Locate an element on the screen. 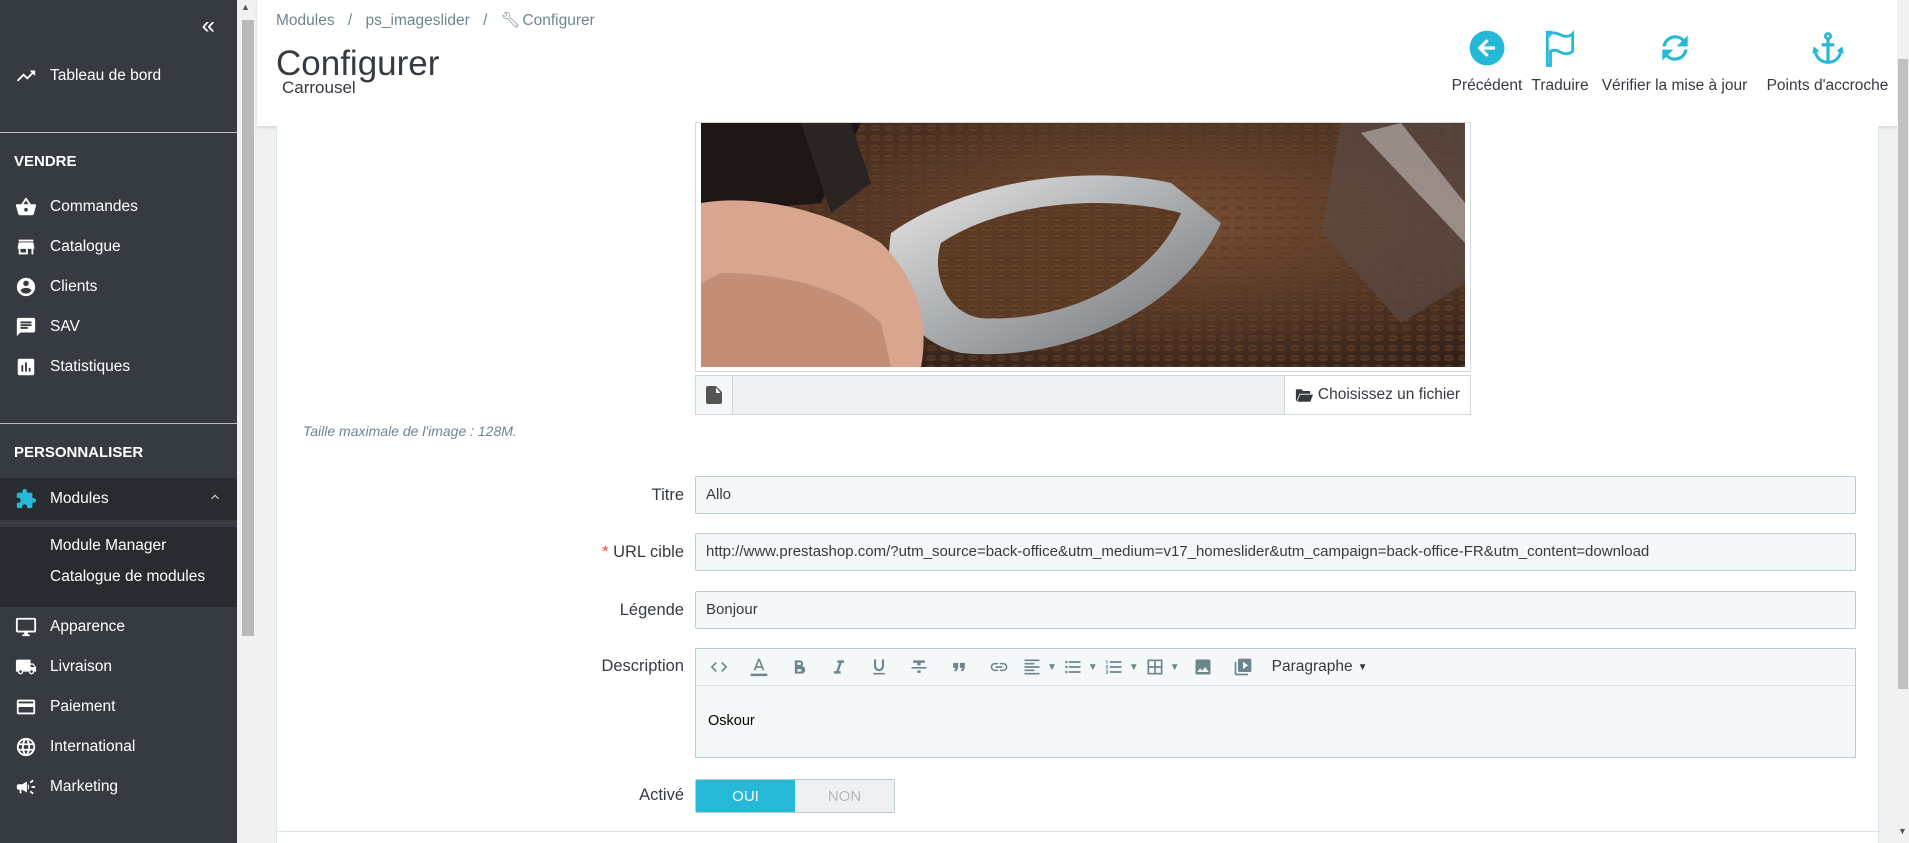 Image resolution: width=1909 pixels, height=843 pixels. bar-chart-icon is located at coordinates (26, 367).